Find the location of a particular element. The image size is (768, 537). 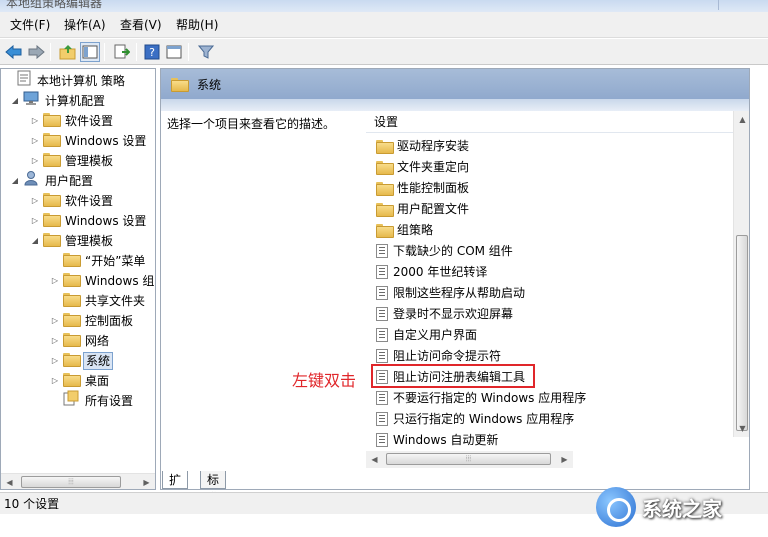

setting-row: 阻止访问命令提示符 is located at coordinates (438, 355).